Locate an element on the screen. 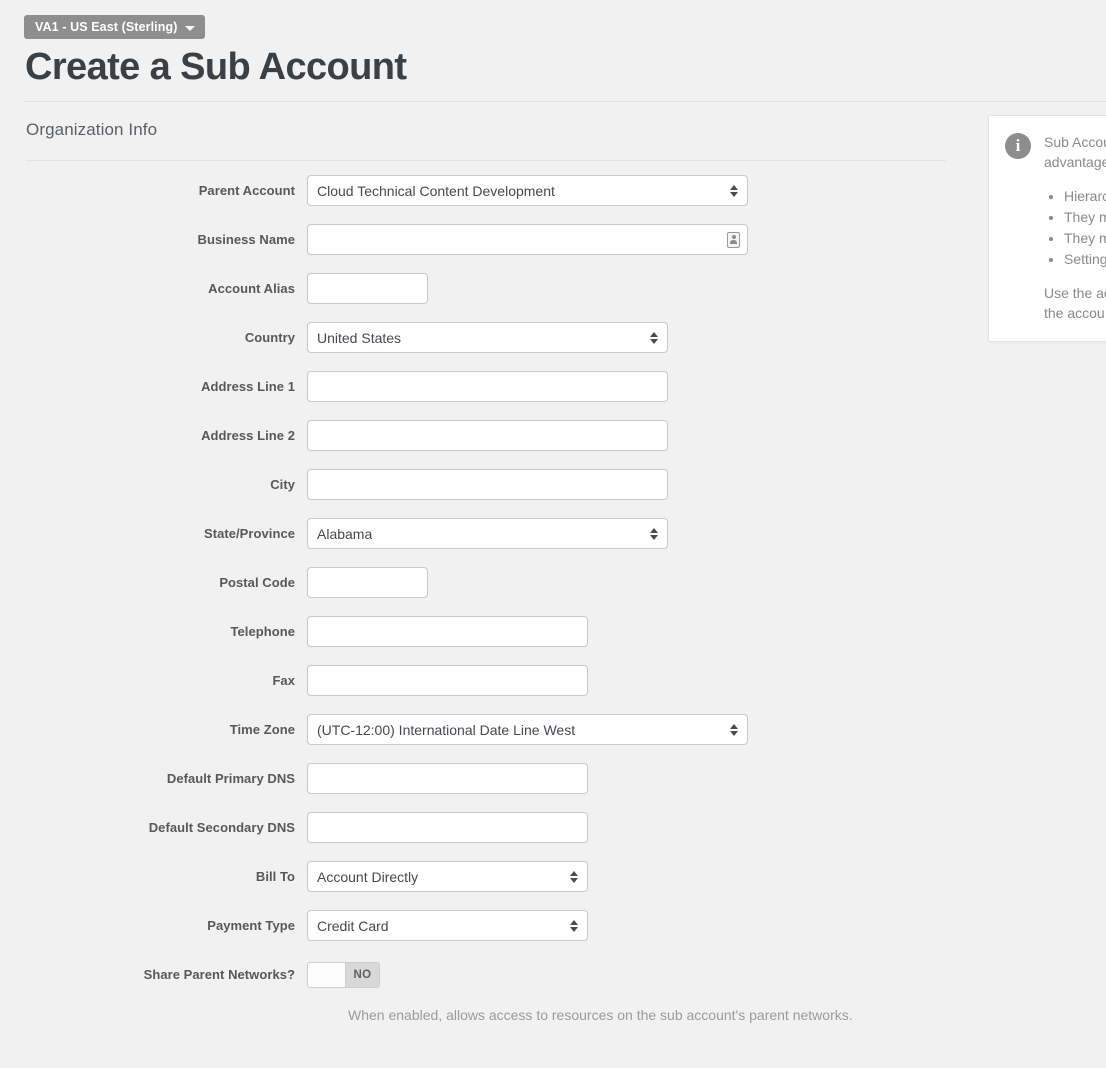  payment-type-value: Credit Card is located at coordinates (353, 925).